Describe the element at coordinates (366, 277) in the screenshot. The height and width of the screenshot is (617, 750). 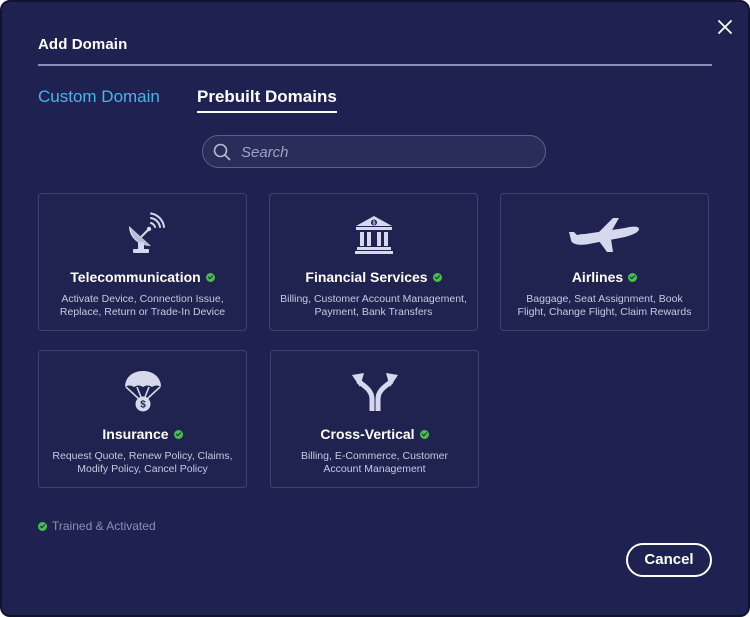
I see `domain-name-label: Financial Services` at that location.